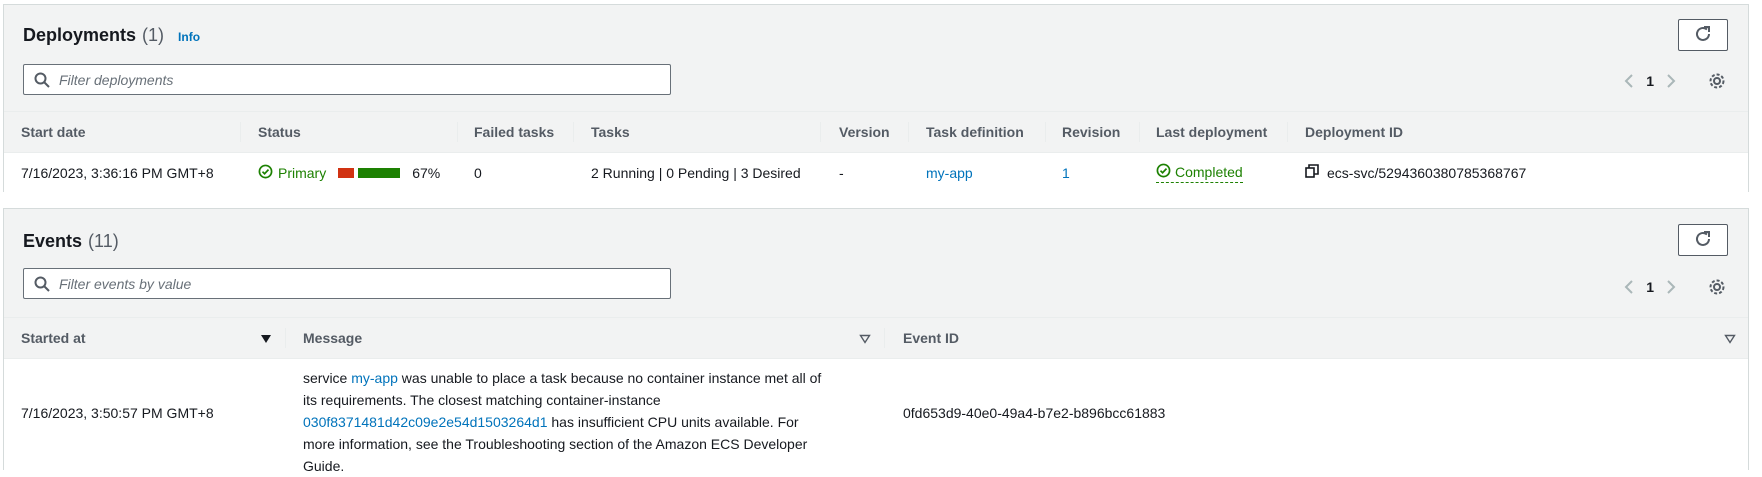  I want to click on event-message-prefix: service, so click(327, 378).